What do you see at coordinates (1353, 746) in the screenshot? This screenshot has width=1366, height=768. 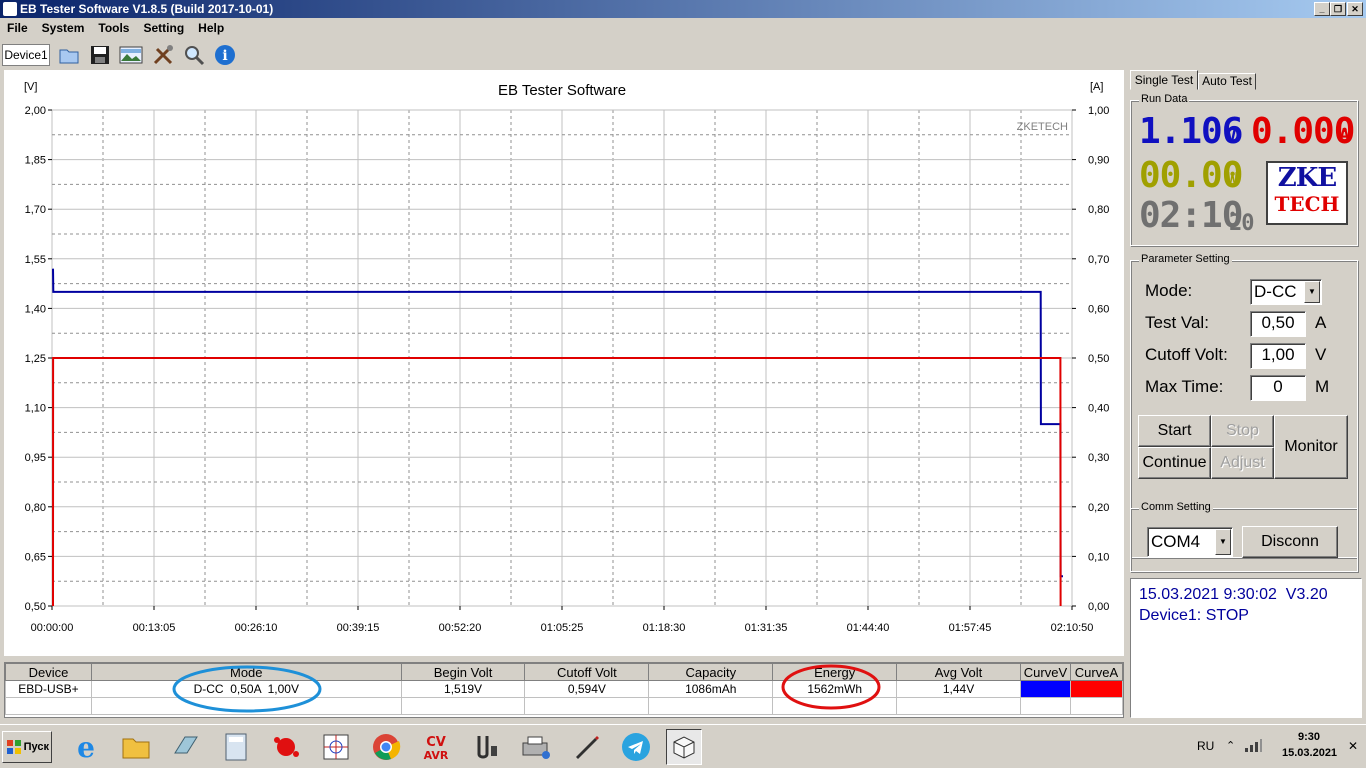 I see `show-desktop-icon: ✕` at bounding box center [1353, 746].